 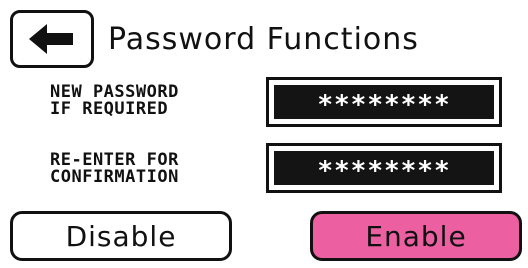 What do you see at coordinates (114, 177) in the screenshot?
I see `confirm-password-label-line2: CONFIRMATION` at bounding box center [114, 177].